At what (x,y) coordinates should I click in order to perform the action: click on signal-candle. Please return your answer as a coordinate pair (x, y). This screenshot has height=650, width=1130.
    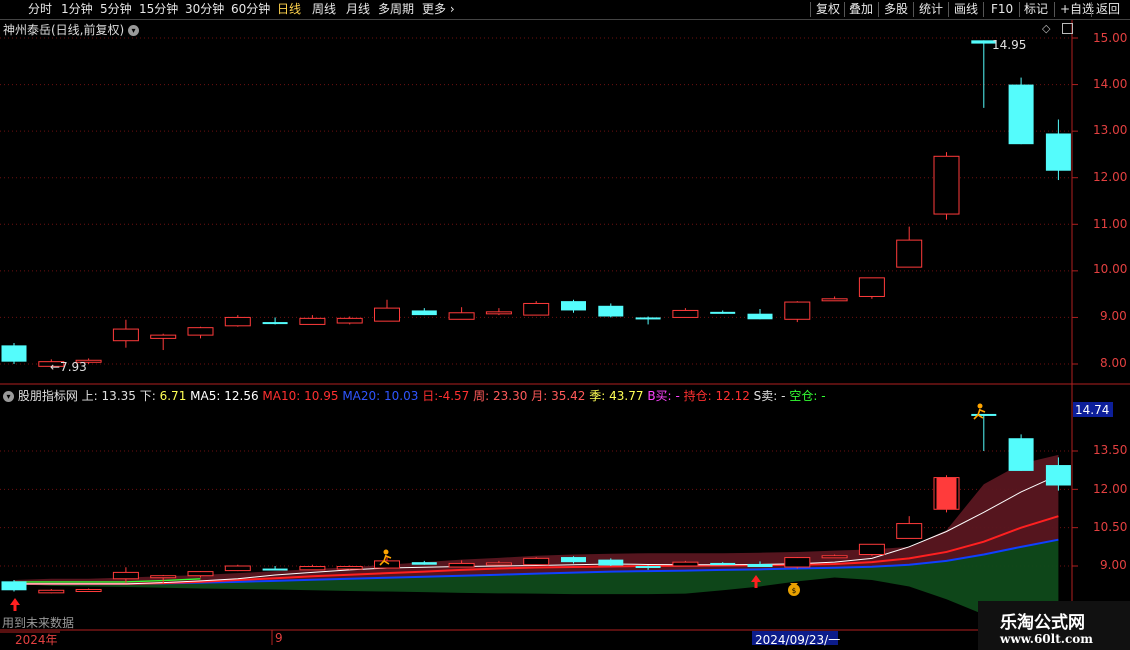
    Looking at the image, I should click on (946, 493).